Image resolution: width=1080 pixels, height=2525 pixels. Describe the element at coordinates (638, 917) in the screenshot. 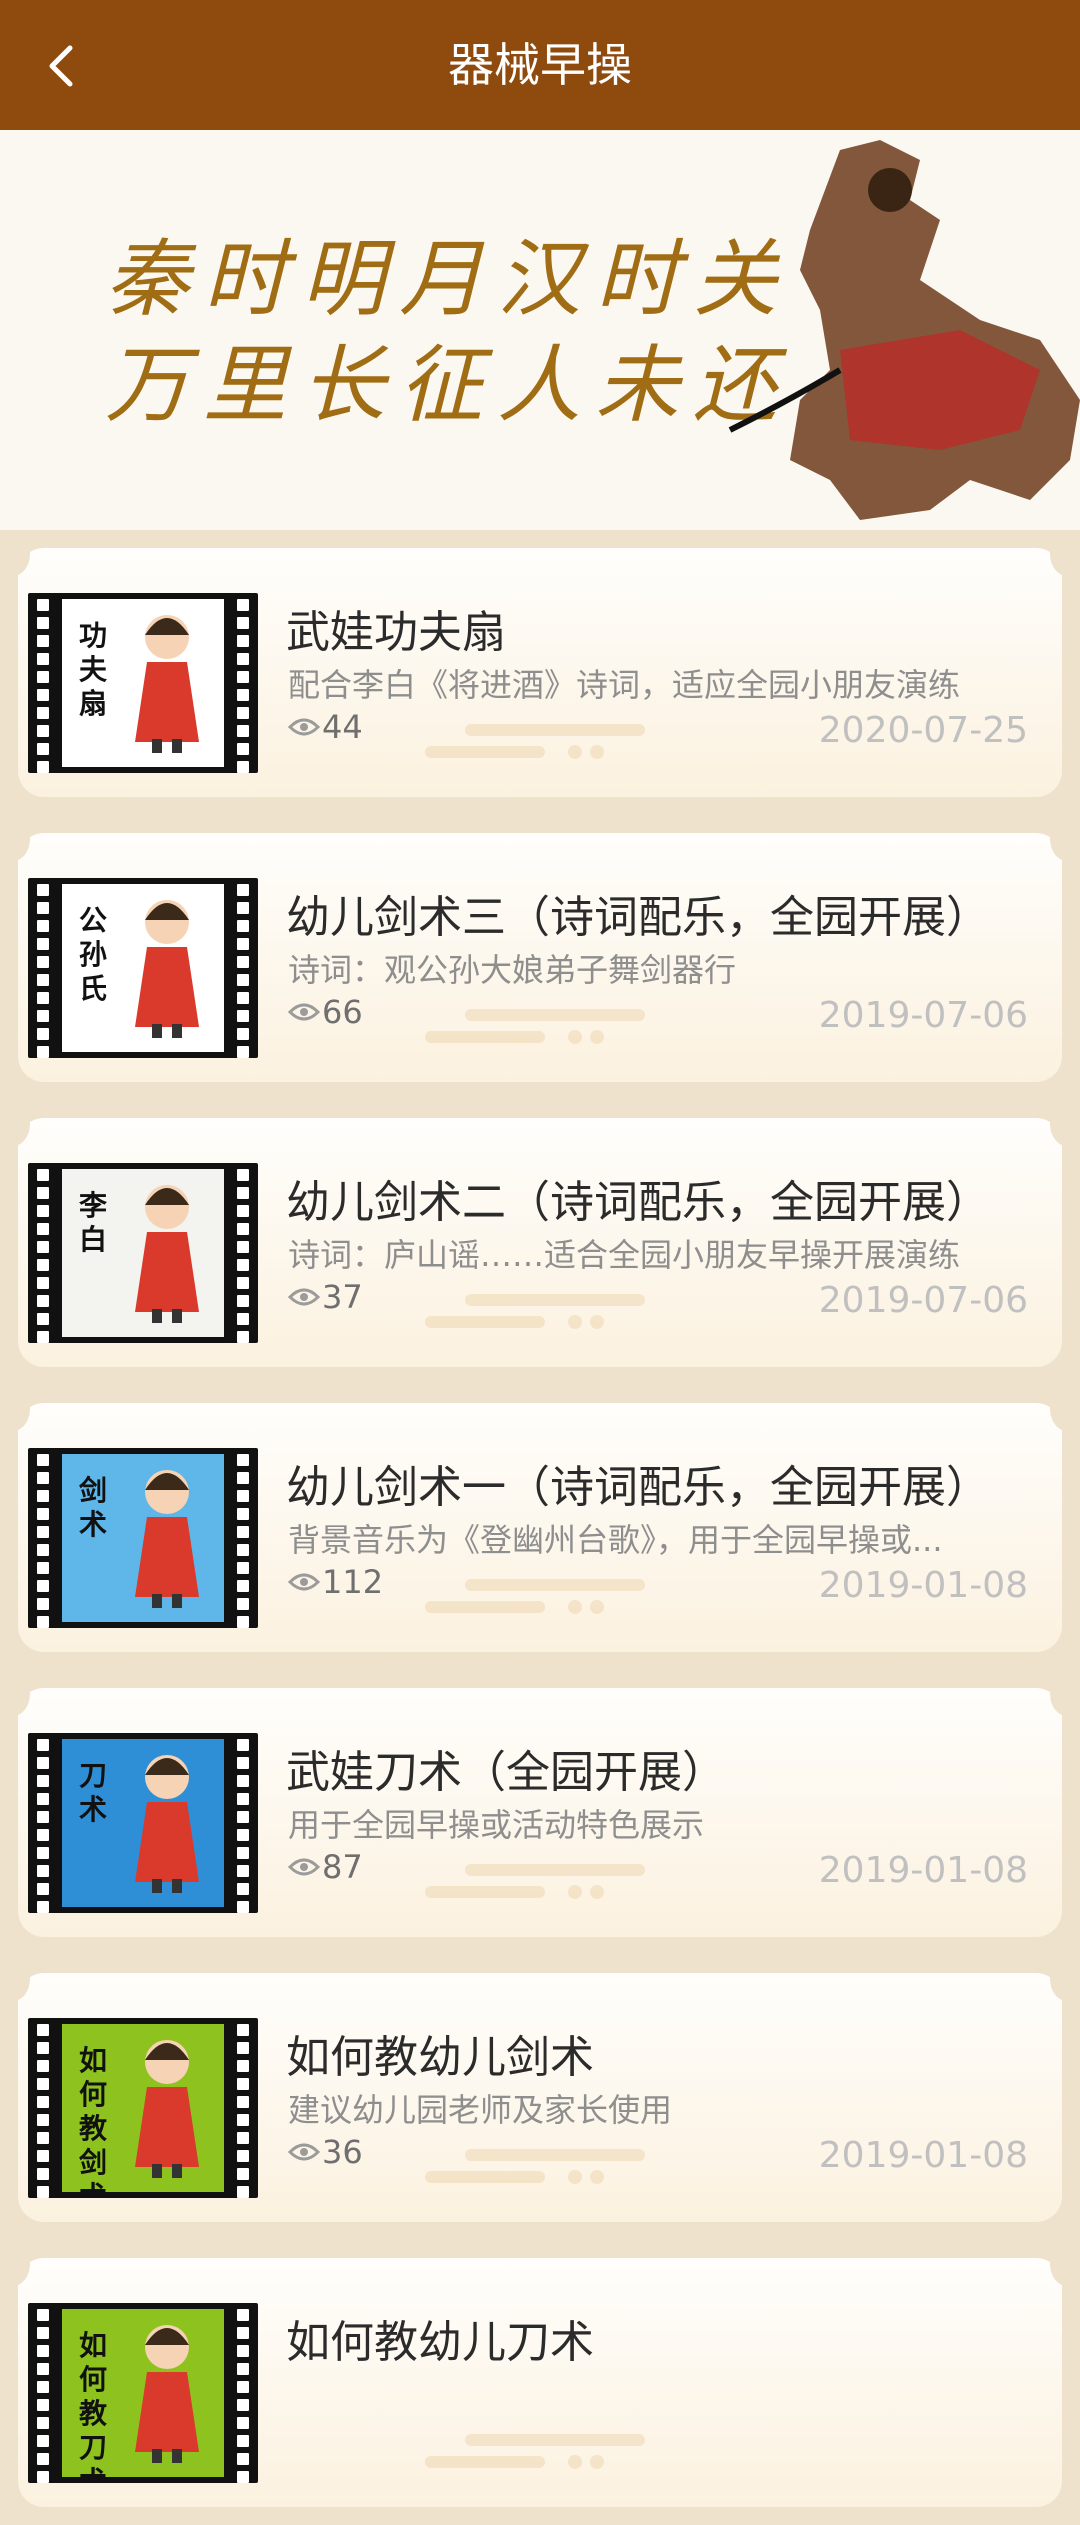

I see `item-title: 幼儿剑术三（诗词配乐，全园开展）` at that location.